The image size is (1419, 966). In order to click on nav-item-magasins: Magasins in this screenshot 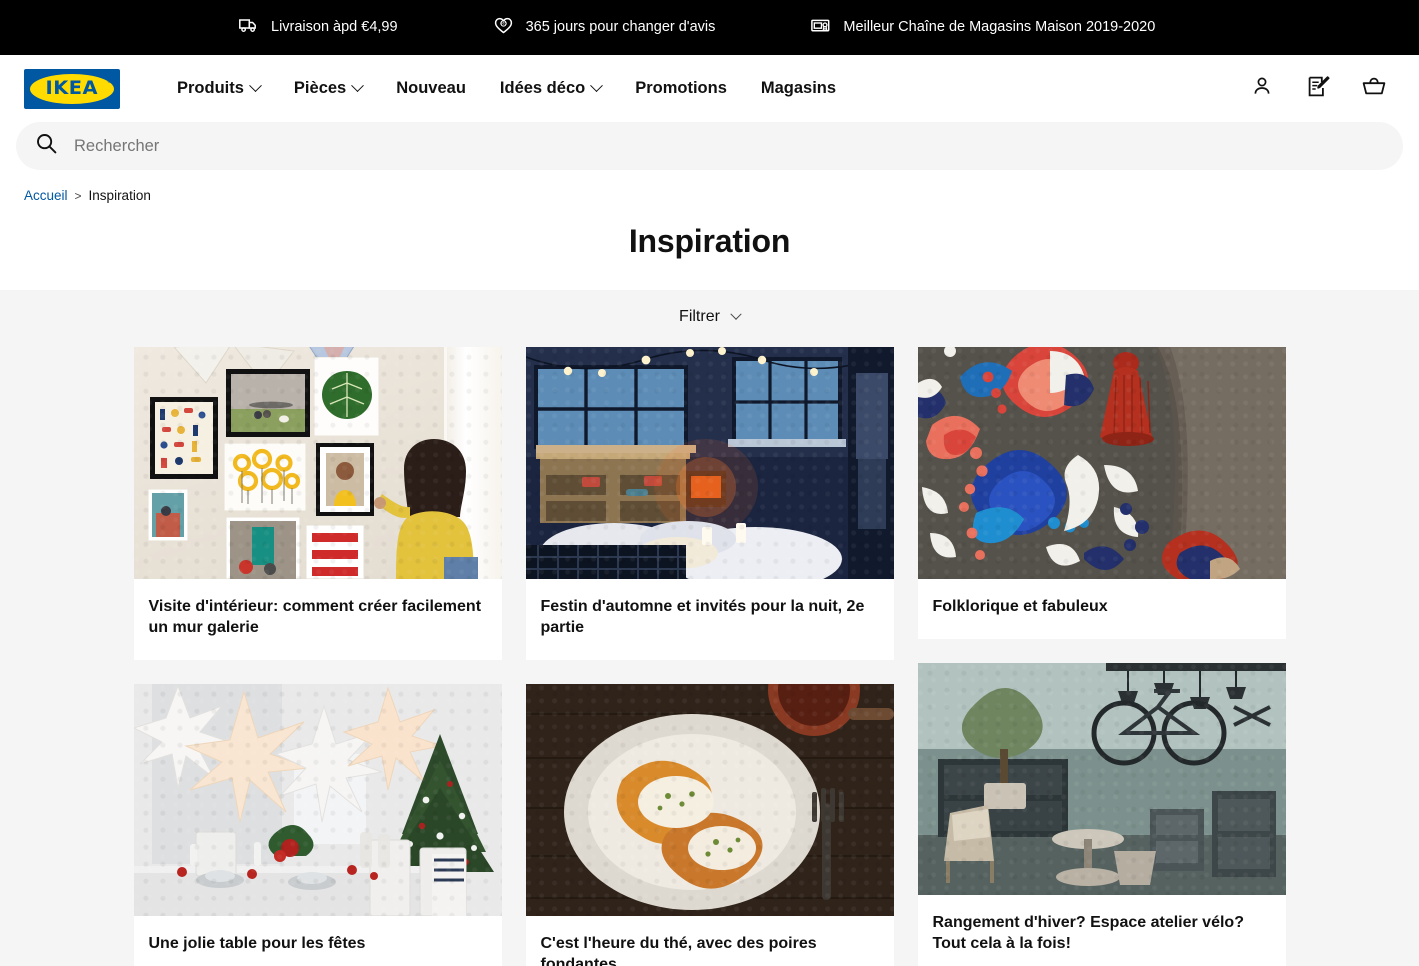, I will do `click(798, 88)`.